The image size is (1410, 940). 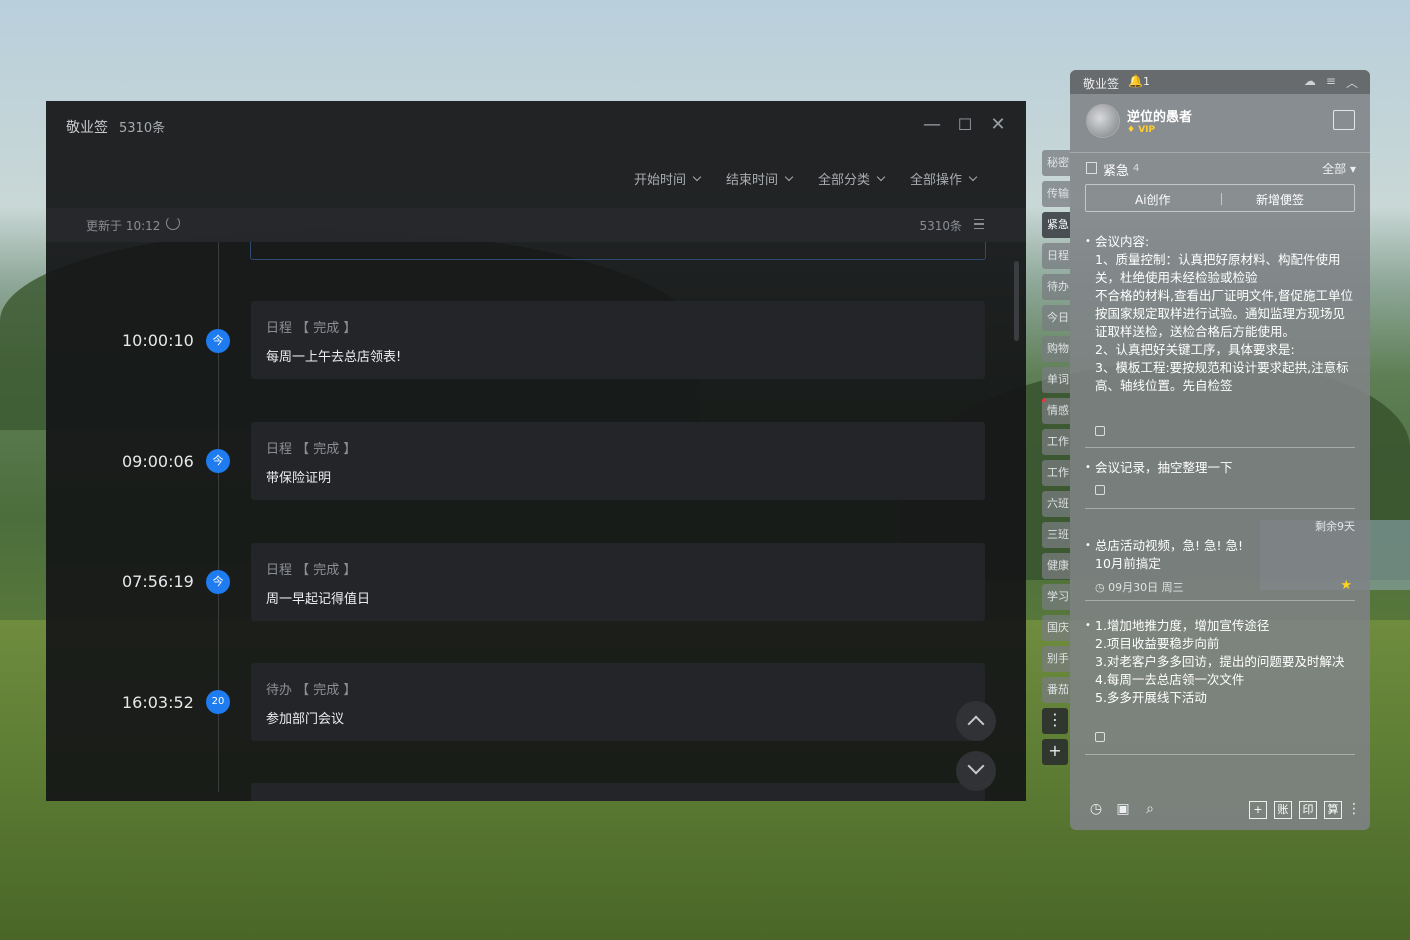 I want to click on tab-category: 秘密, so click(x=1056, y=163).